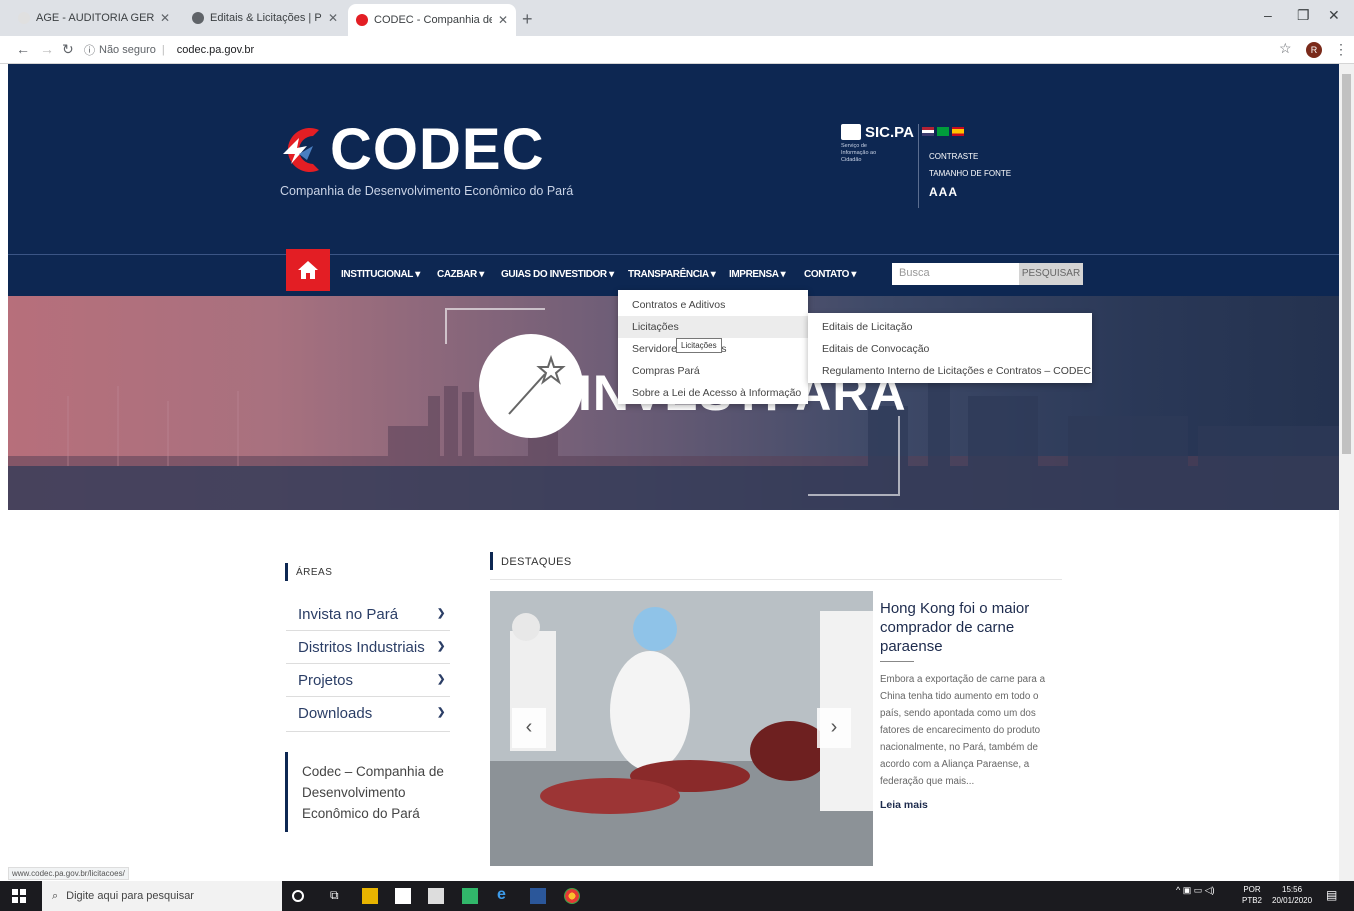  Describe the element at coordinates (889, 132) in the screenshot. I see `sic-title: SIC.PA` at that location.